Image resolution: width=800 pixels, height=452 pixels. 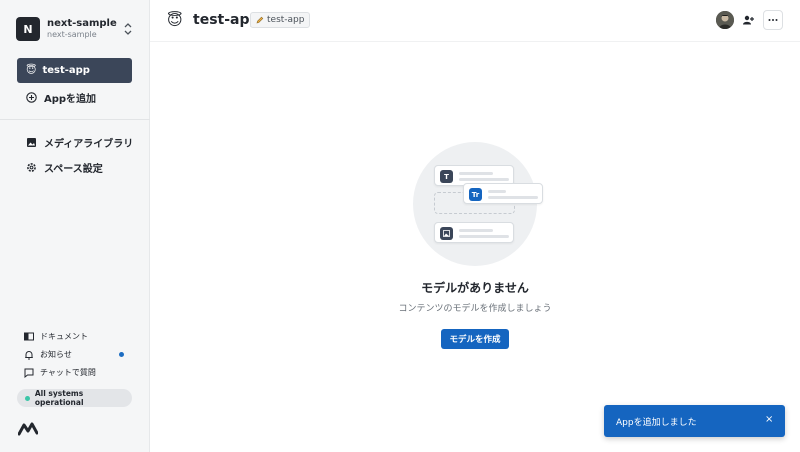 I want to click on illustration-card-media, so click(x=474, y=232).